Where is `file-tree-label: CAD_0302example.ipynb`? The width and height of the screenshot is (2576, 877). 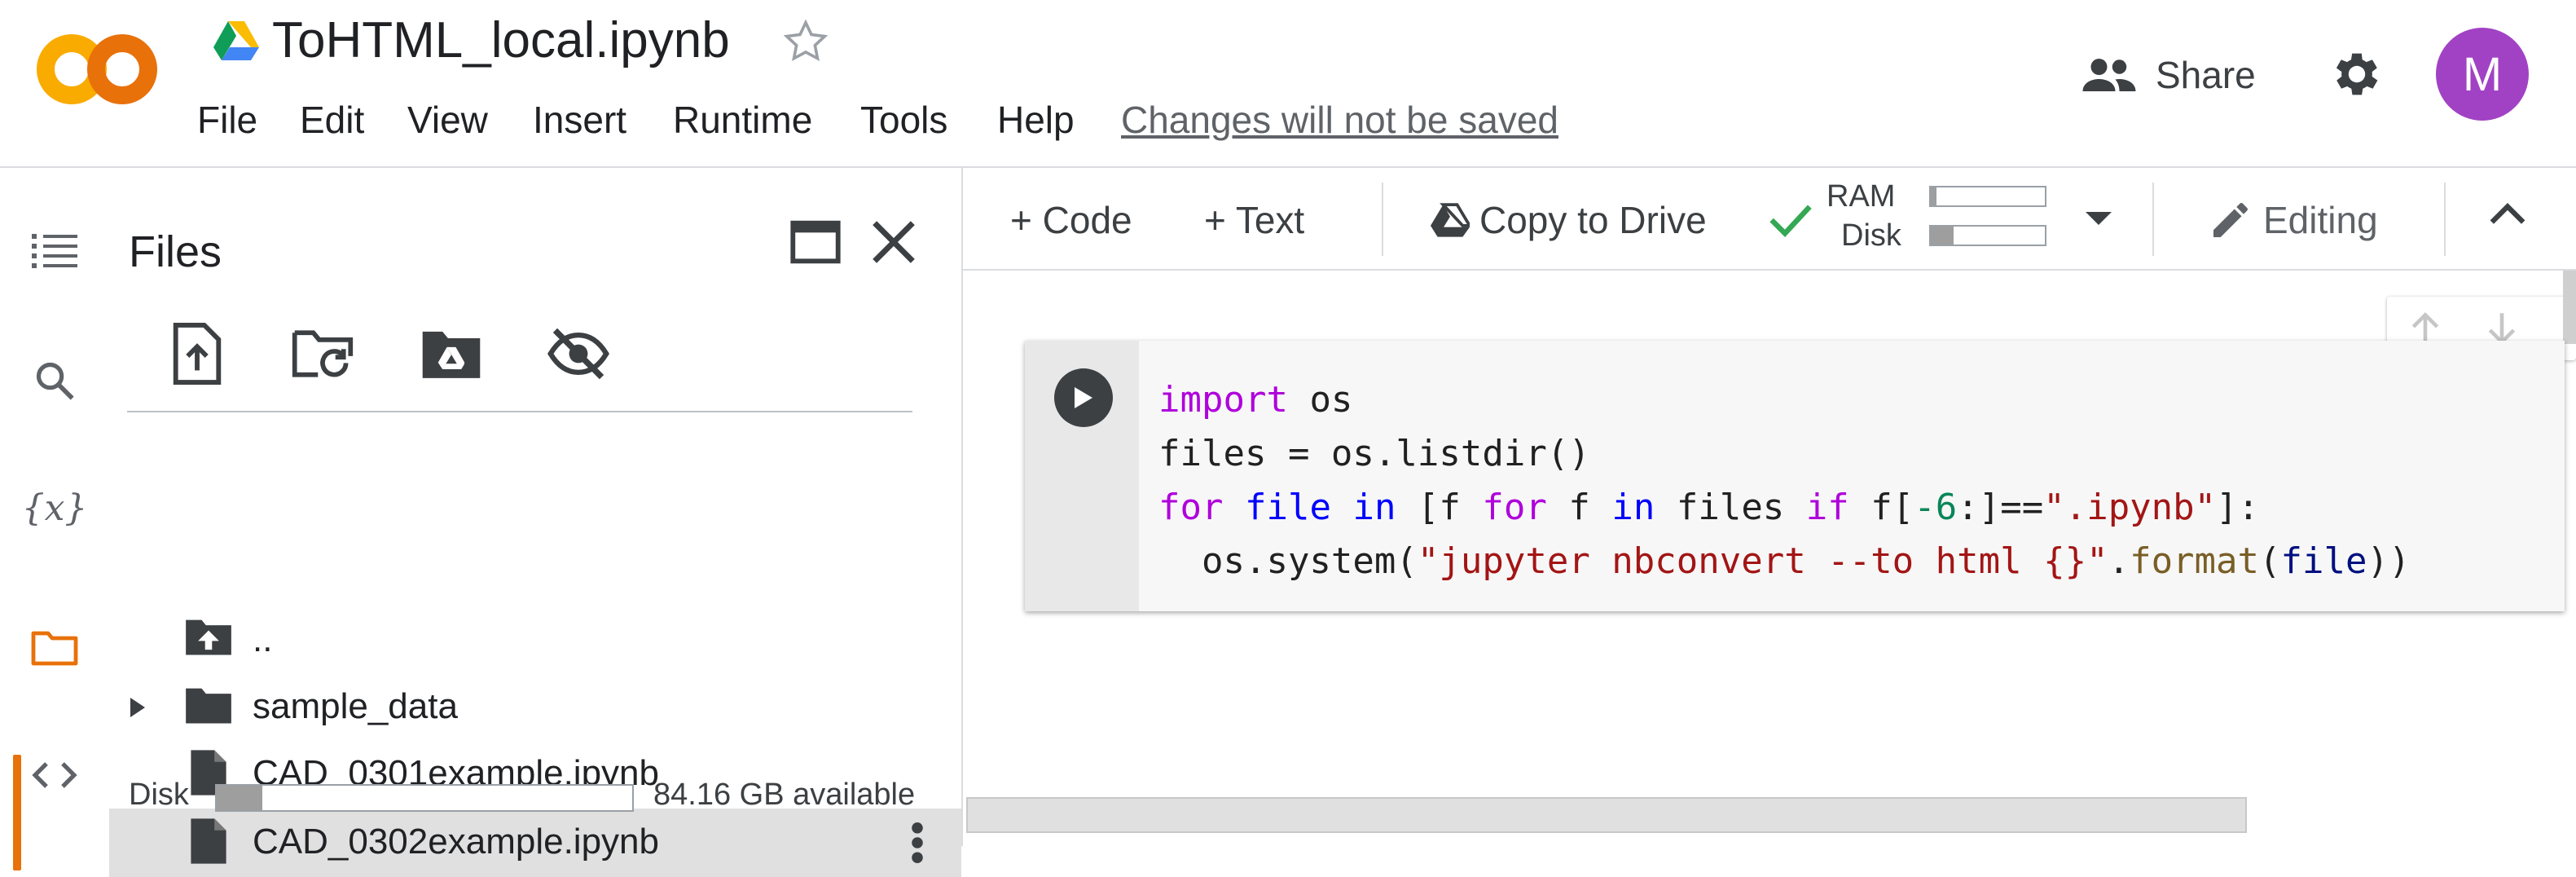
file-tree-label: CAD_0302example.ipynb is located at coordinates (456, 842).